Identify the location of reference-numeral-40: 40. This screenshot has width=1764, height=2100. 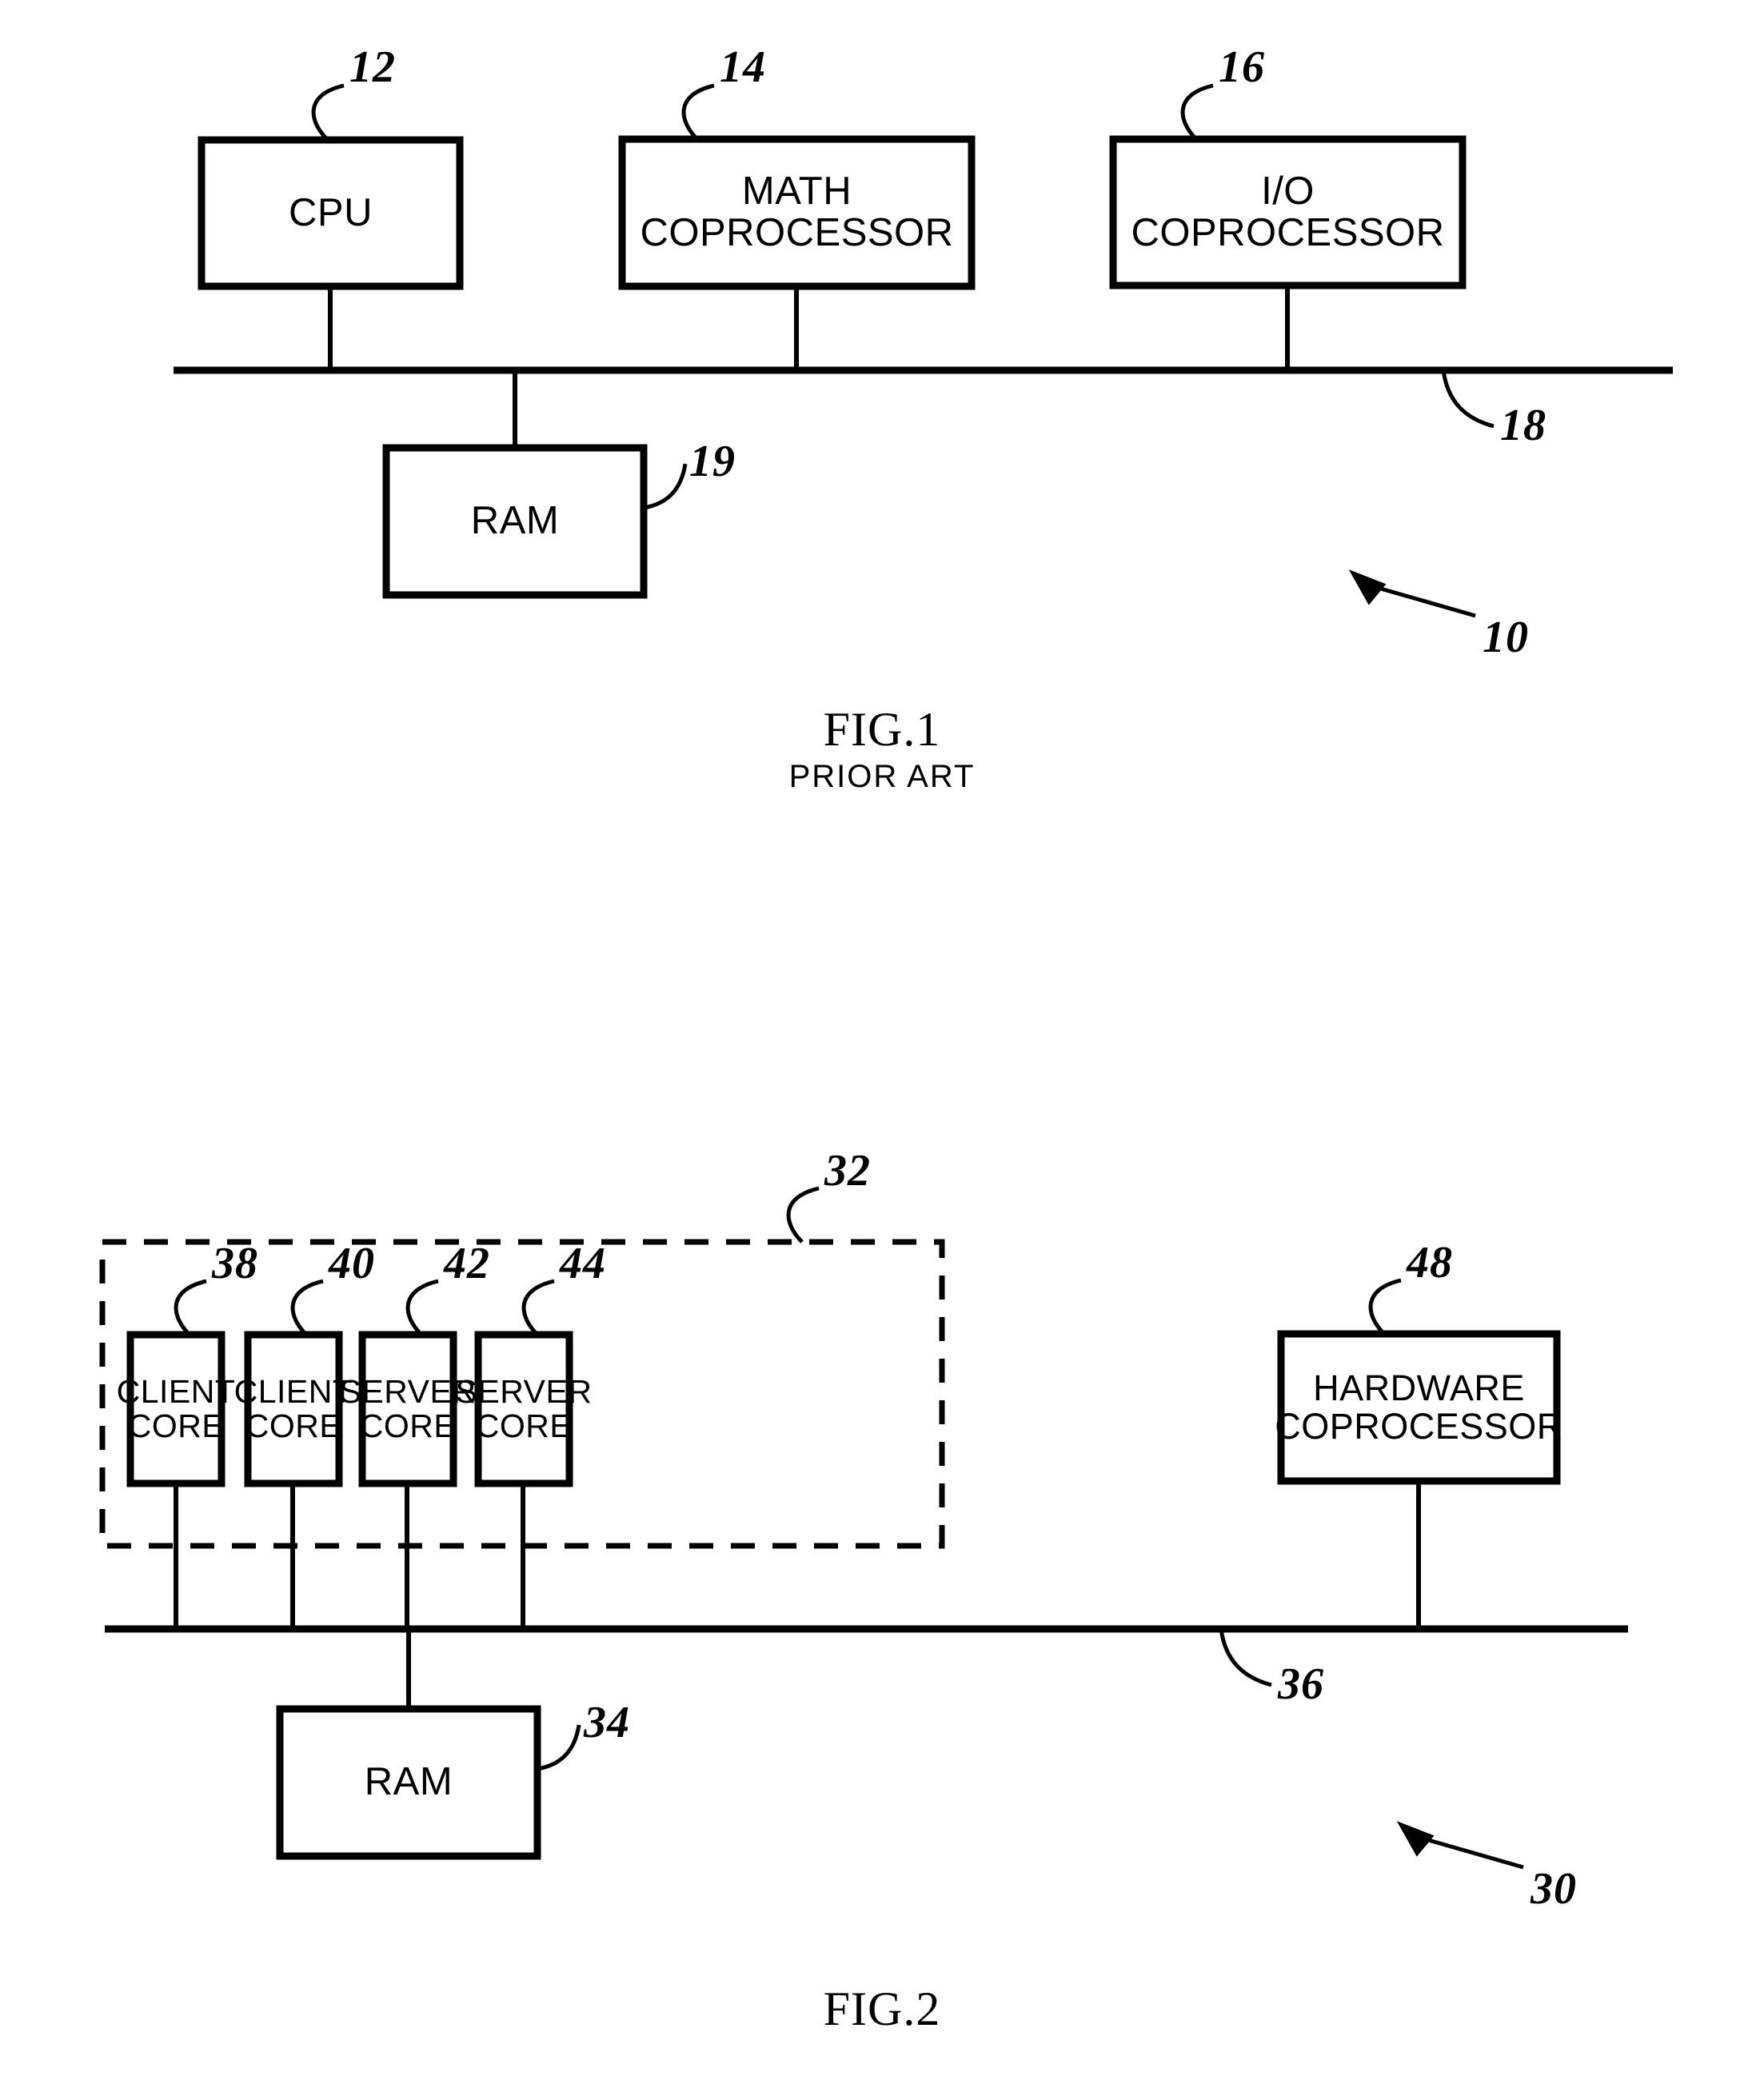
(352, 1263).